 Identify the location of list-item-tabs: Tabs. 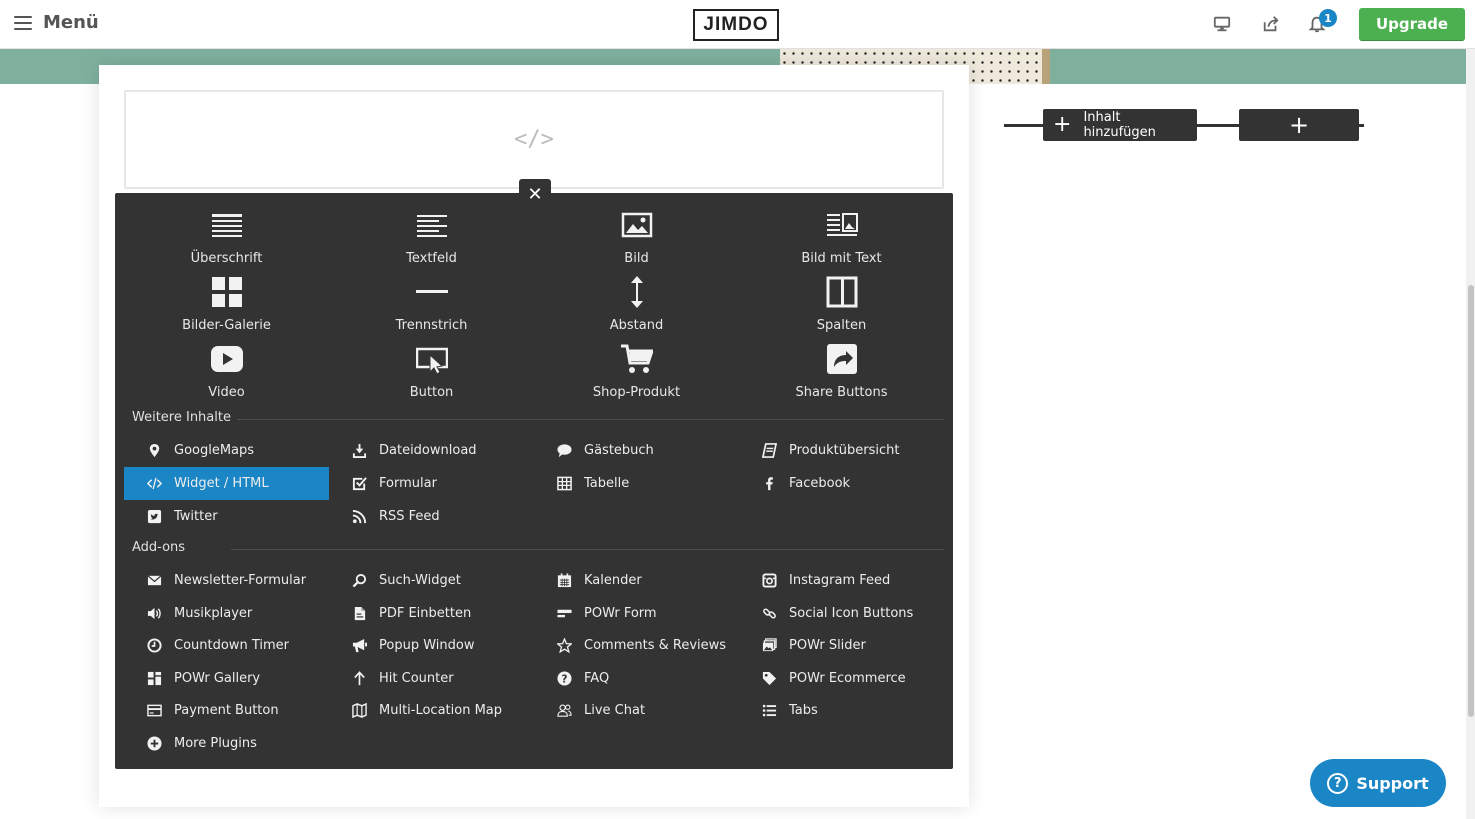
(841, 710).